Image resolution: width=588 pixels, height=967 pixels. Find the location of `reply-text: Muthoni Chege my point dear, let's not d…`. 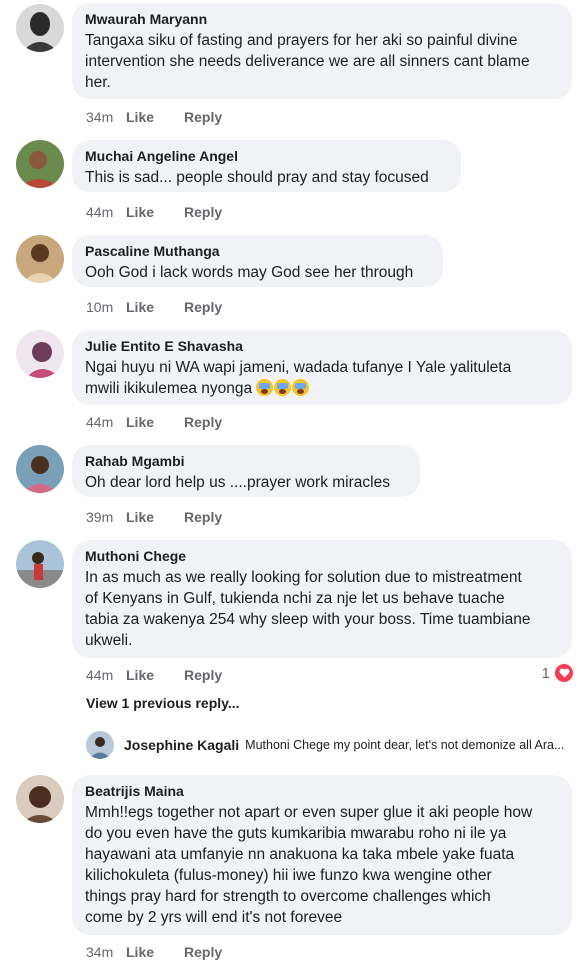

reply-text: Muthoni Chege my point dear, let's not d… is located at coordinates (405, 745).